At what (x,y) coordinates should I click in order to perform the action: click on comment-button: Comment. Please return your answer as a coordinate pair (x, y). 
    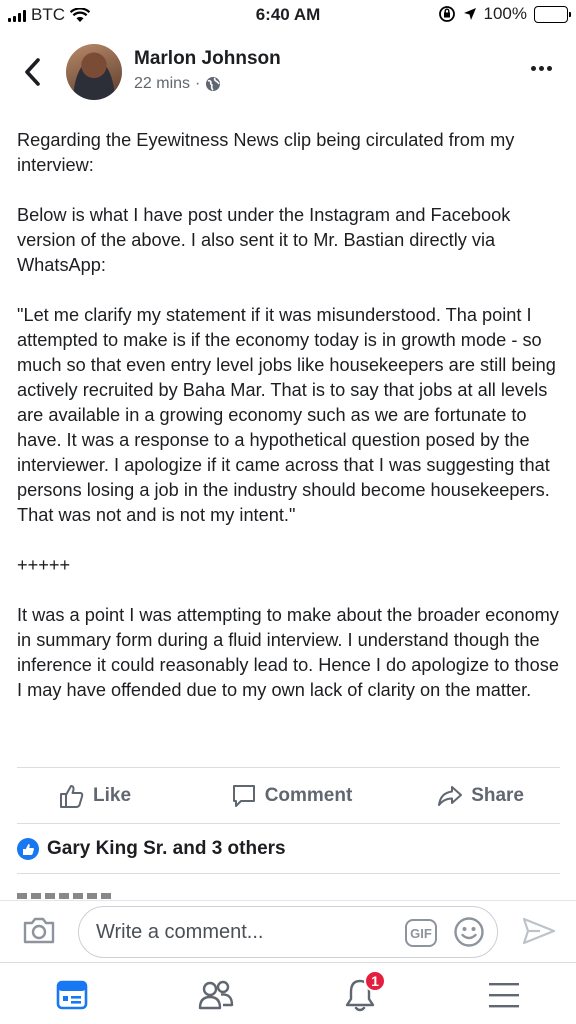
    Looking at the image, I should click on (291, 795).